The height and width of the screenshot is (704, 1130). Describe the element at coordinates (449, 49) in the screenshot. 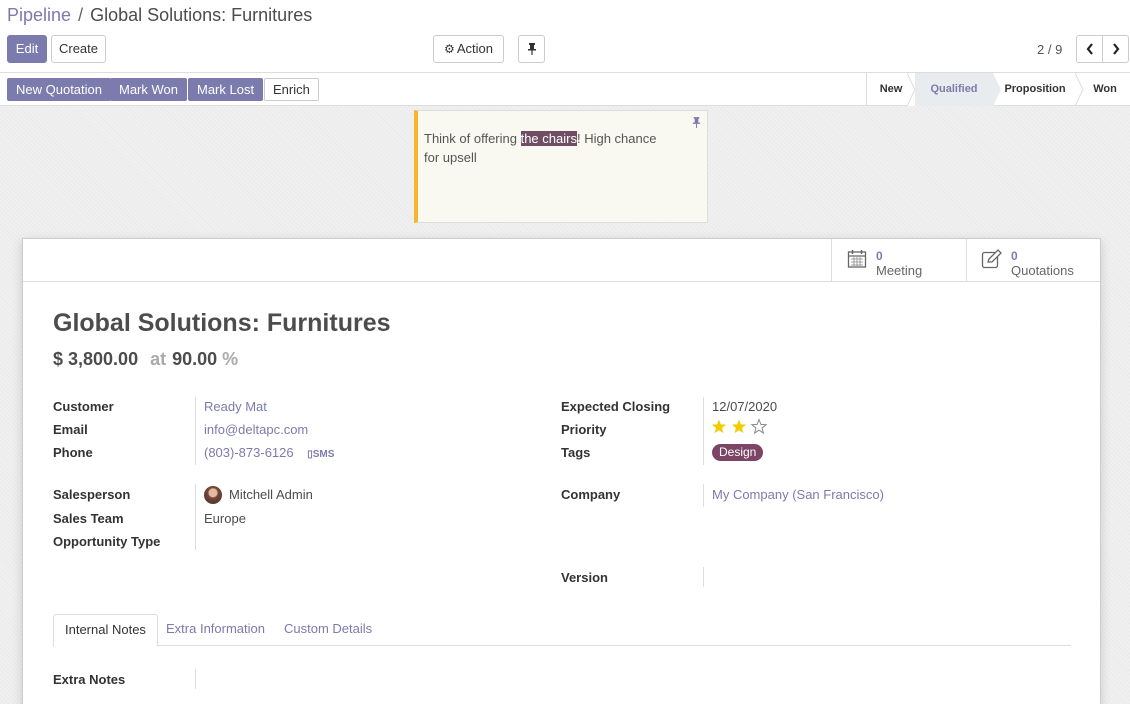

I see `gear-icon: ⚙` at that location.